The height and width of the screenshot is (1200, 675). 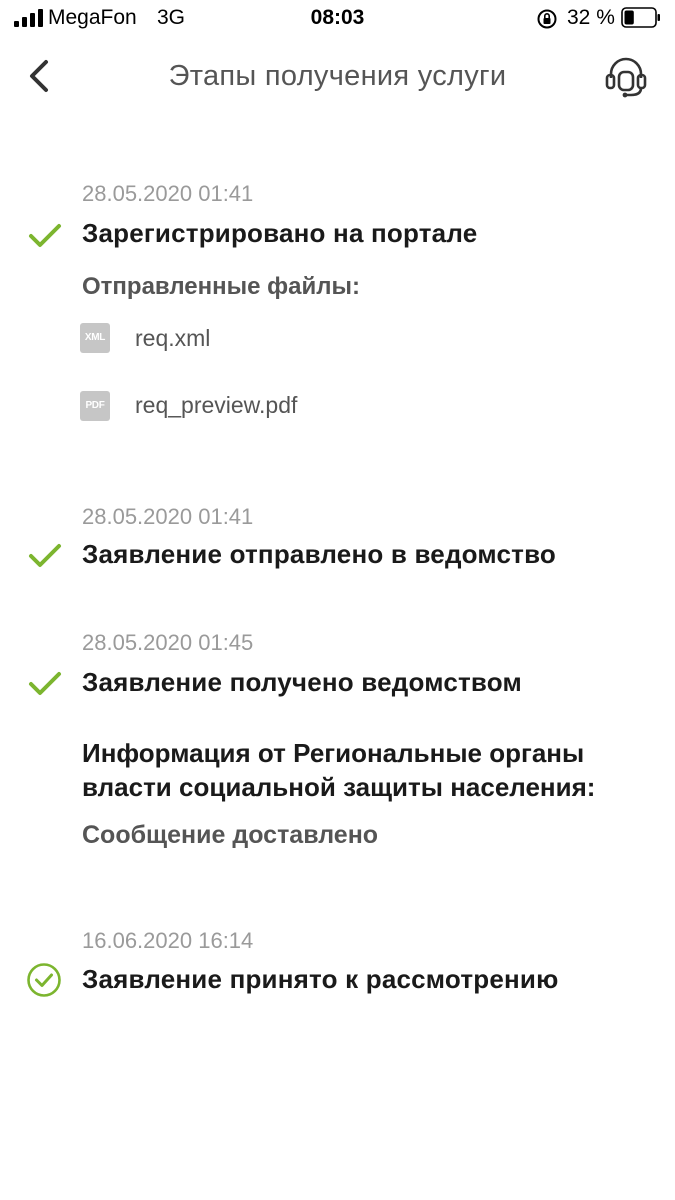 I want to click on file-link-req-preview-pdf: req_preview.pdf, so click(x=216, y=405).